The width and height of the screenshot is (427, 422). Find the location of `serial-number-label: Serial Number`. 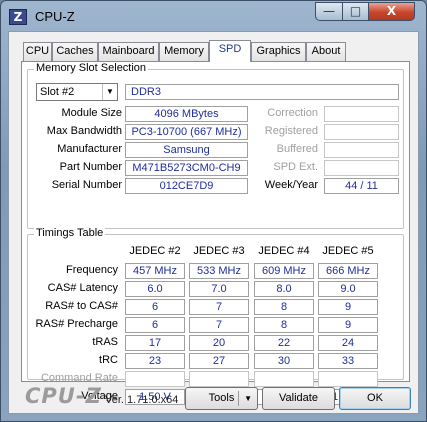

serial-number-label: Serial Number is located at coordinates (86, 185).